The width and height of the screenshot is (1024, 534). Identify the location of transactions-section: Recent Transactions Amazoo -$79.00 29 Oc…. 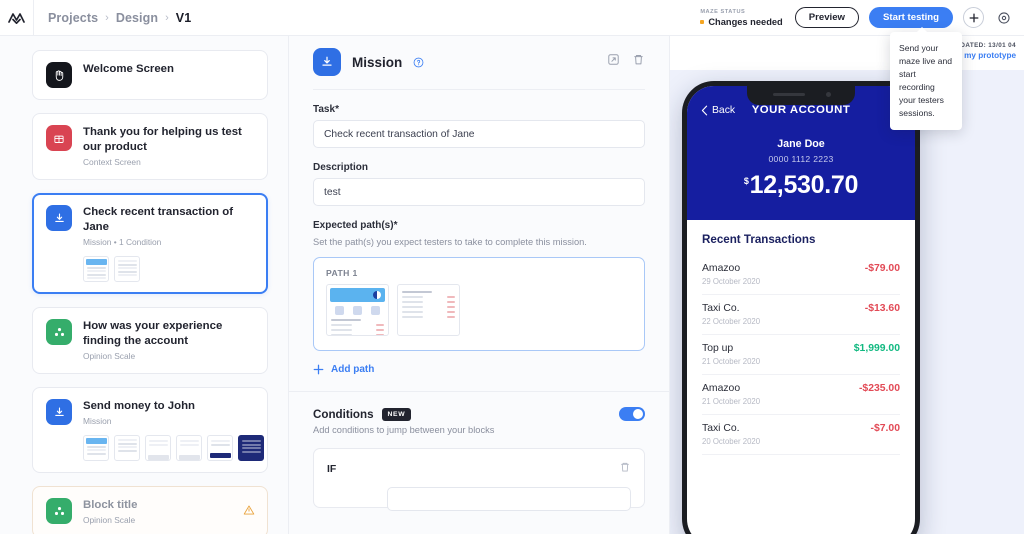
(801, 337).